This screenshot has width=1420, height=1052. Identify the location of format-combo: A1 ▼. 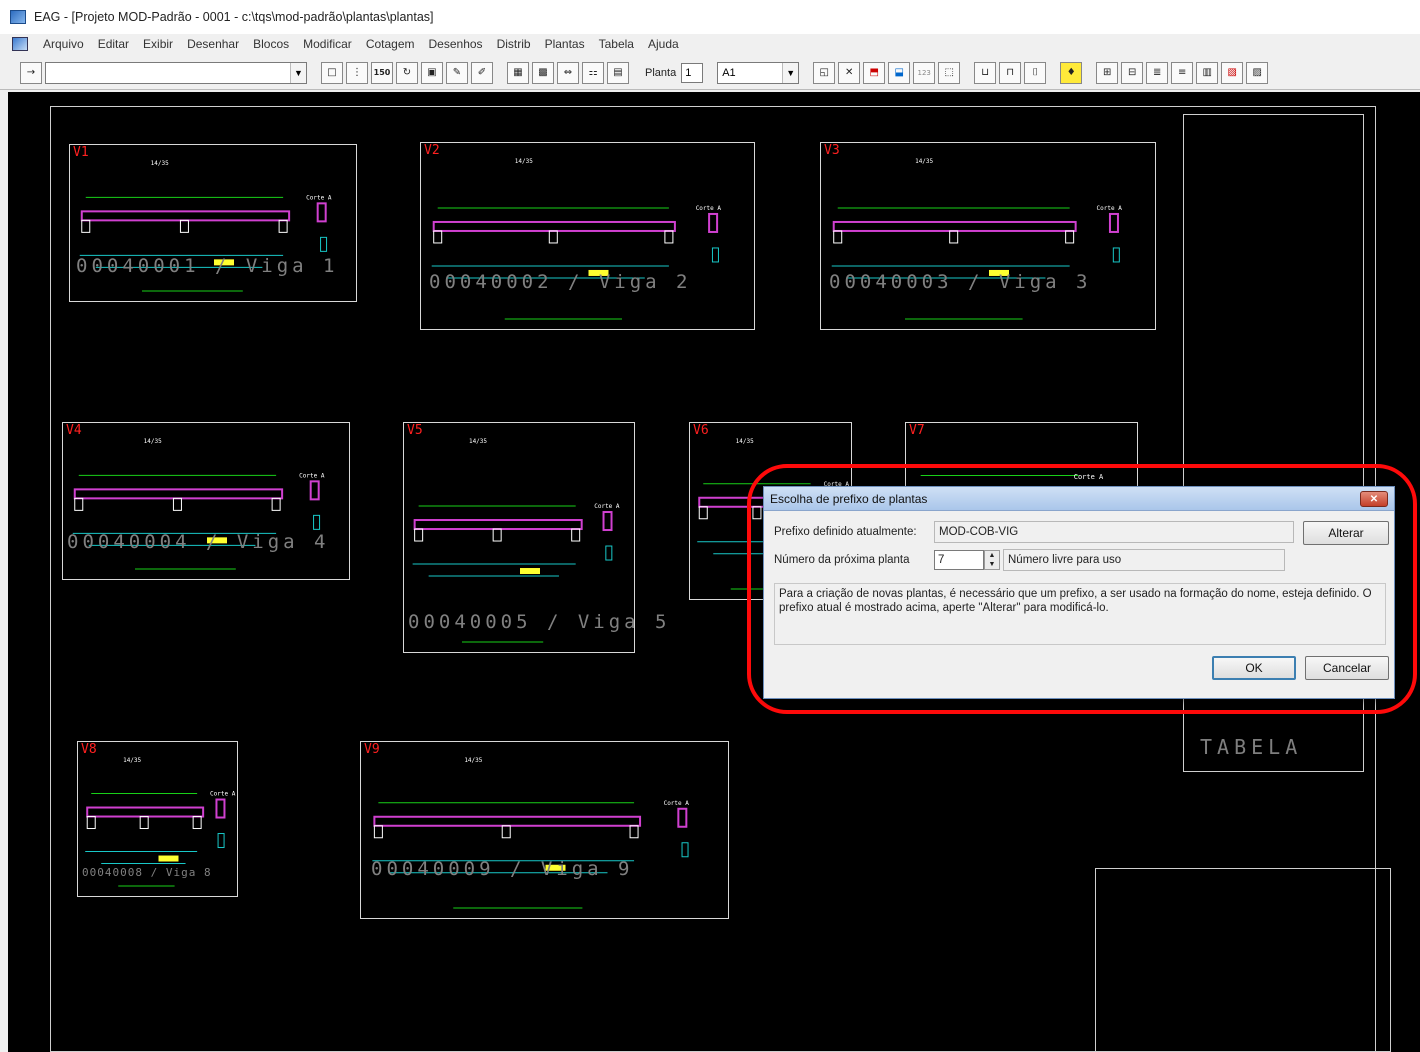
(758, 72).